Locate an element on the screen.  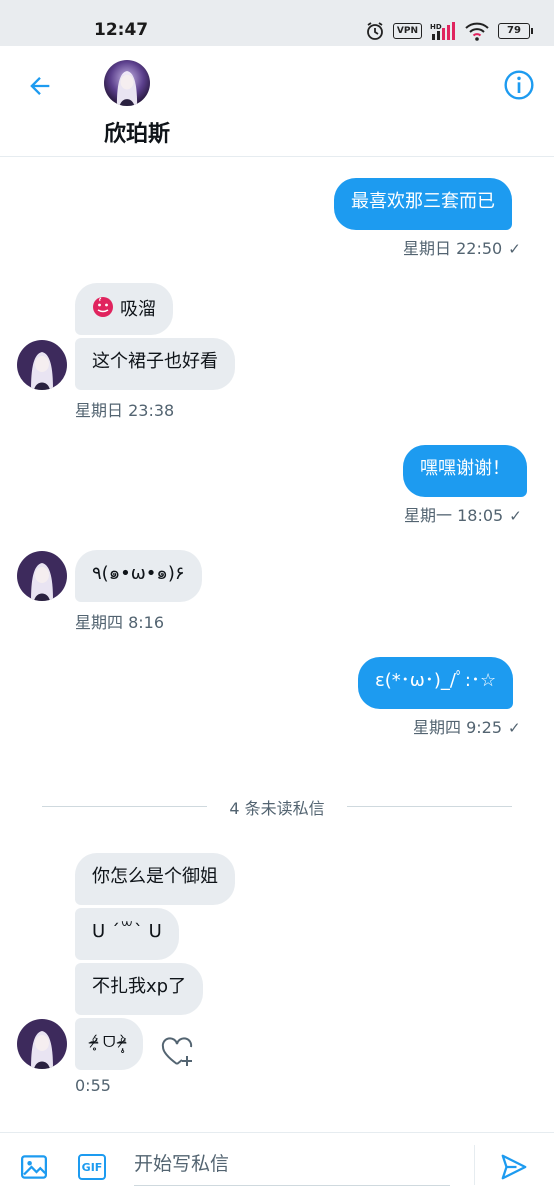
send-button is located at coordinates (514, 1167).